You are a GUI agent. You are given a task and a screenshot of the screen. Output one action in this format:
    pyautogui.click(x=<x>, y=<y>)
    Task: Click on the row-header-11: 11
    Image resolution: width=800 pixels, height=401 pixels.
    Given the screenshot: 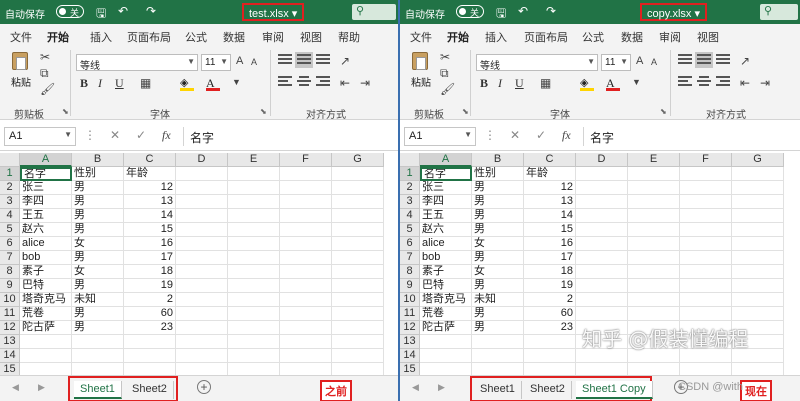 What is the action you would take?
    pyautogui.click(x=10, y=314)
    